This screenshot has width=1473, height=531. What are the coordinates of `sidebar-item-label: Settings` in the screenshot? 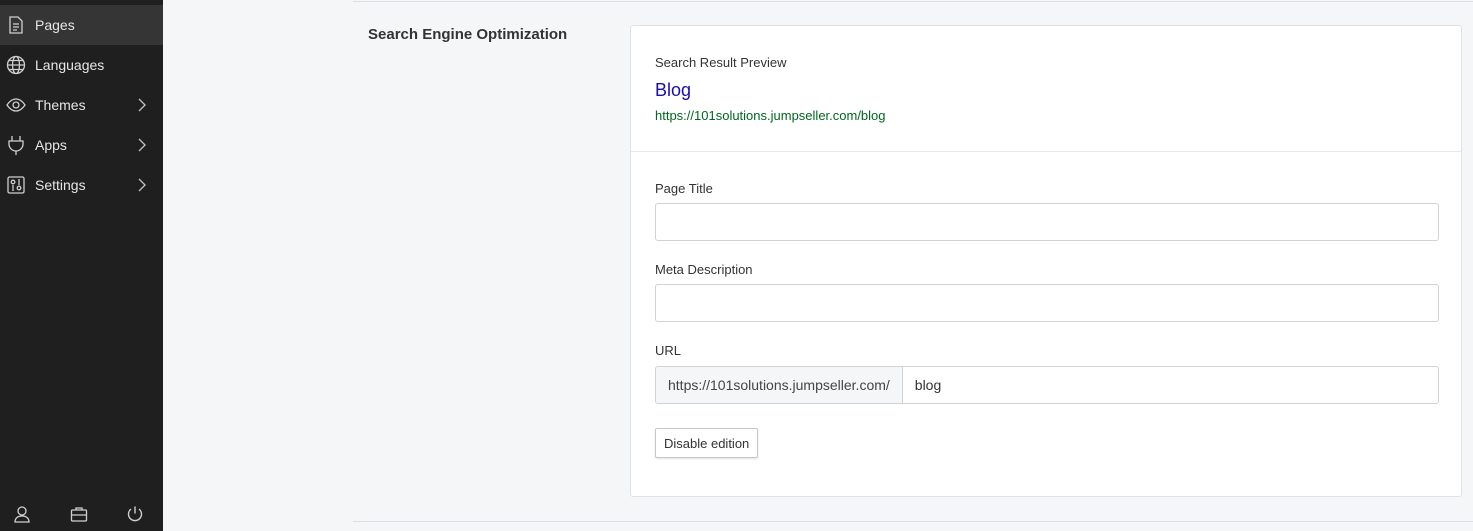 It's located at (60, 185).